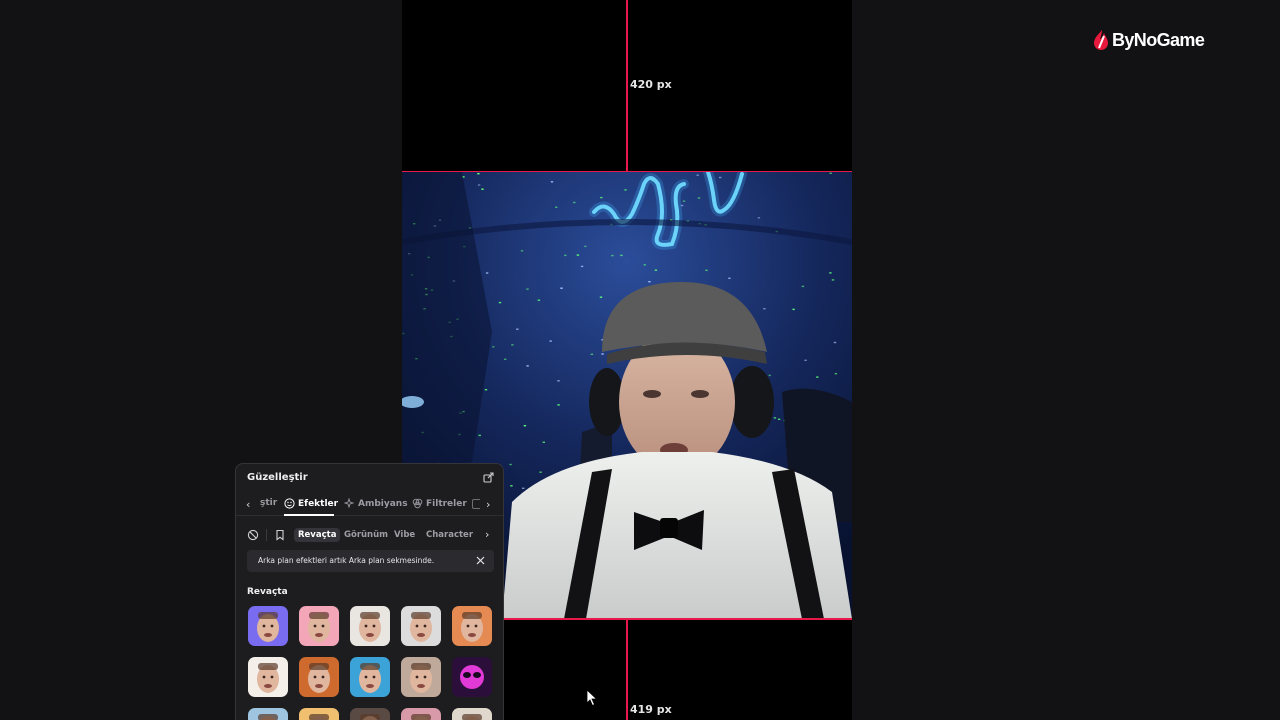 The image size is (1280, 720). I want to click on effect-thumbnail-burger-effect, so click(319, 677).